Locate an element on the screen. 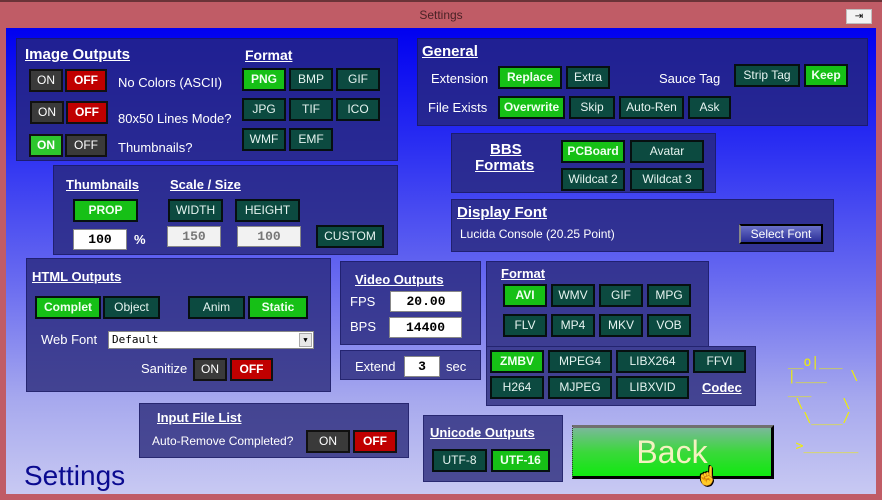  video-mp4-button: MP4 is located at coordinates (573, 325).